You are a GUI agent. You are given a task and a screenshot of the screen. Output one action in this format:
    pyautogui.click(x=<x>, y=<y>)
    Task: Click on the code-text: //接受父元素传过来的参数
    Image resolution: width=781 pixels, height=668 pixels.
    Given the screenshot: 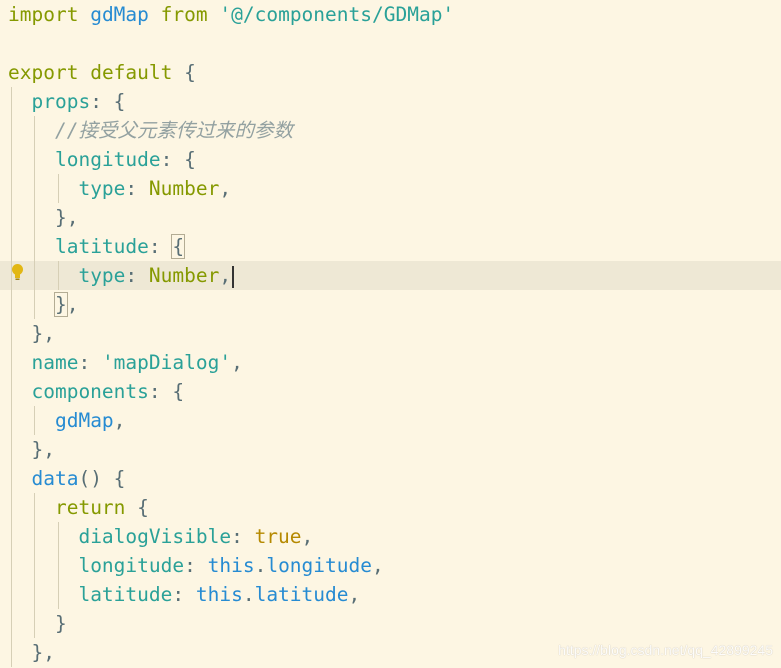 What is the action you would take?
    pyautogui.click(x=150, y=130)
    